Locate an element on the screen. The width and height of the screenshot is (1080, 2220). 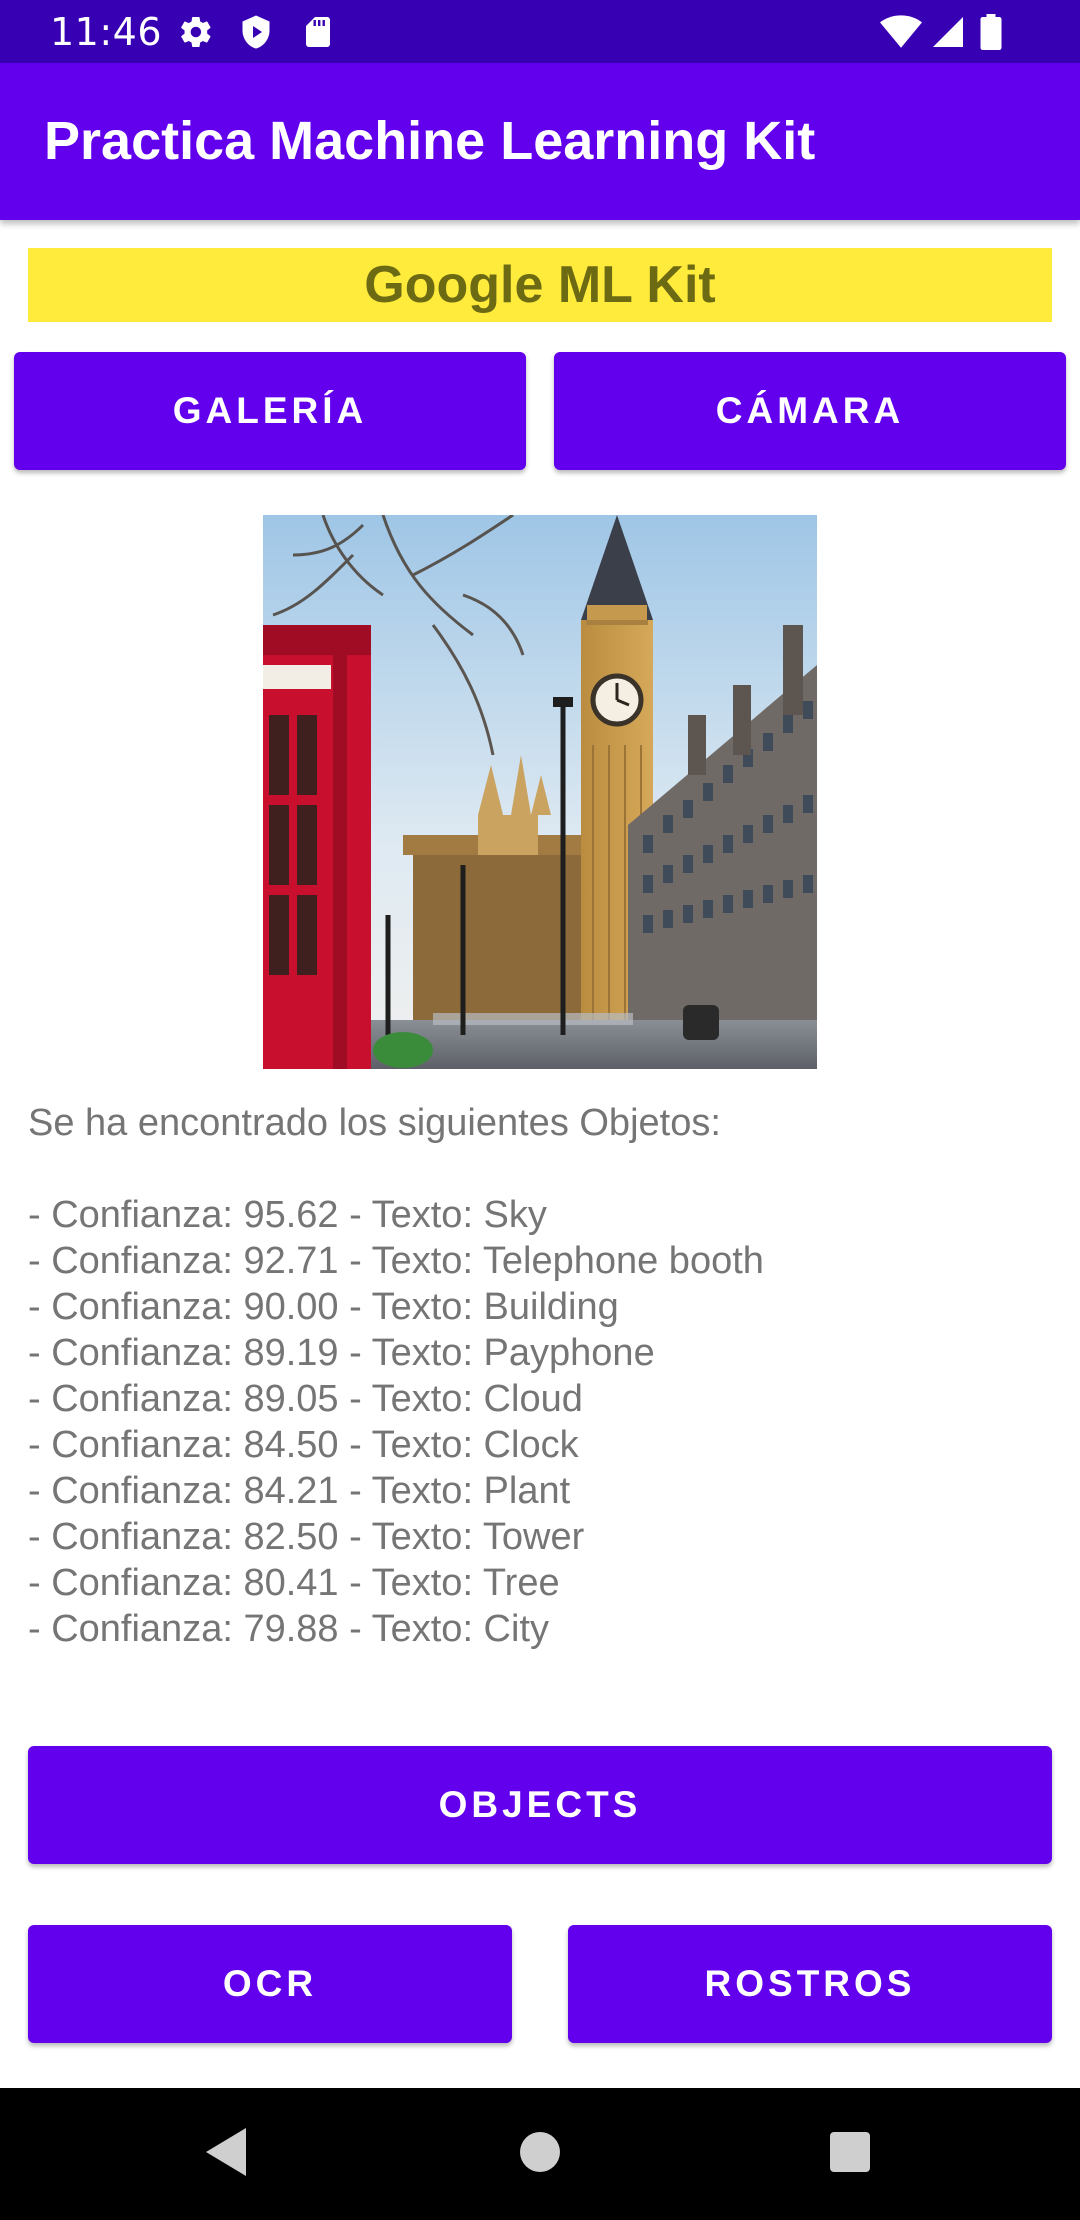
gear-icon is located at coordinates (196, 32).